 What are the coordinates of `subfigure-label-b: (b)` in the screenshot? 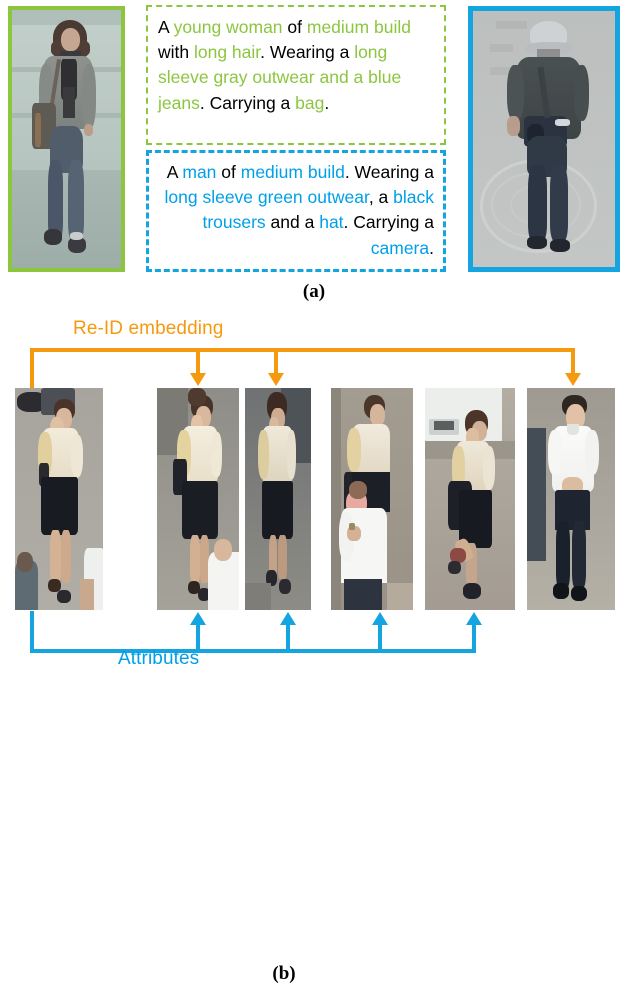 It's located at (284, 973).